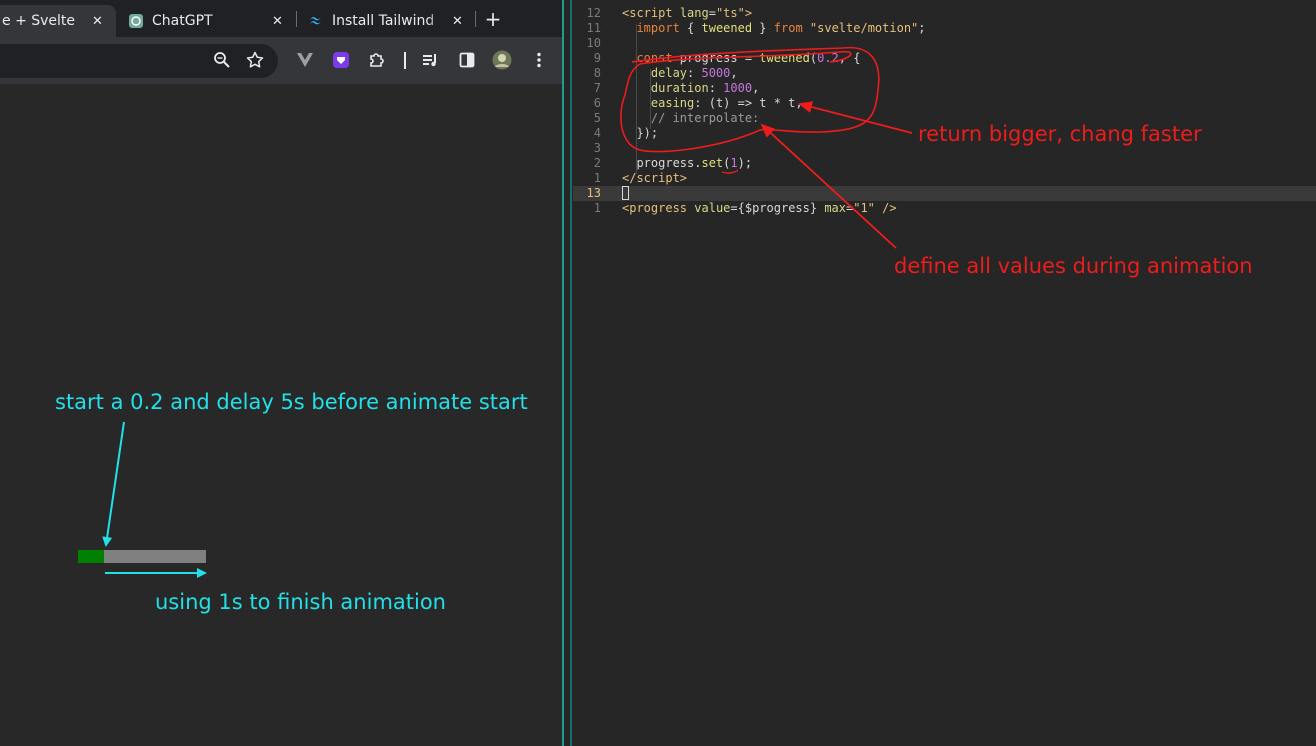  Describe the element at coordinates (597, 88) in the screenshot. I see `line-number: 7` at that location.